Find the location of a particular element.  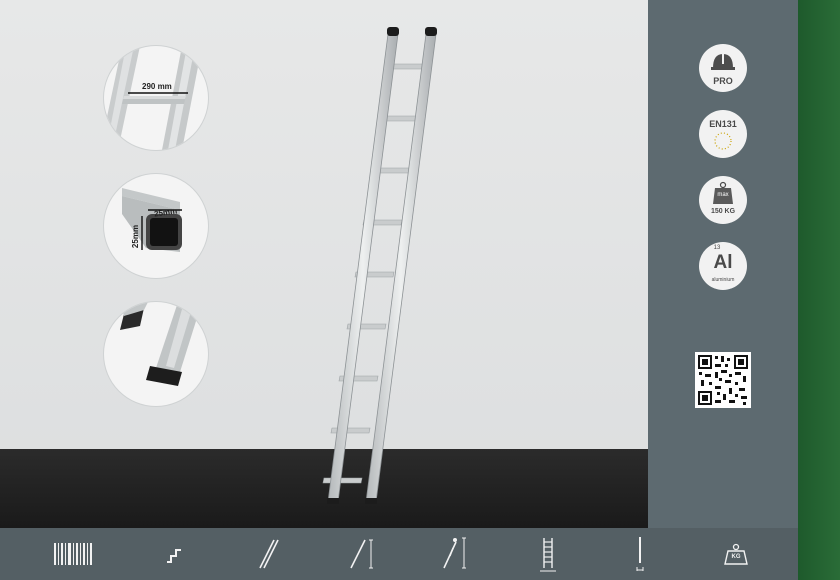

ladder-image is located at coordinates (379, 265).